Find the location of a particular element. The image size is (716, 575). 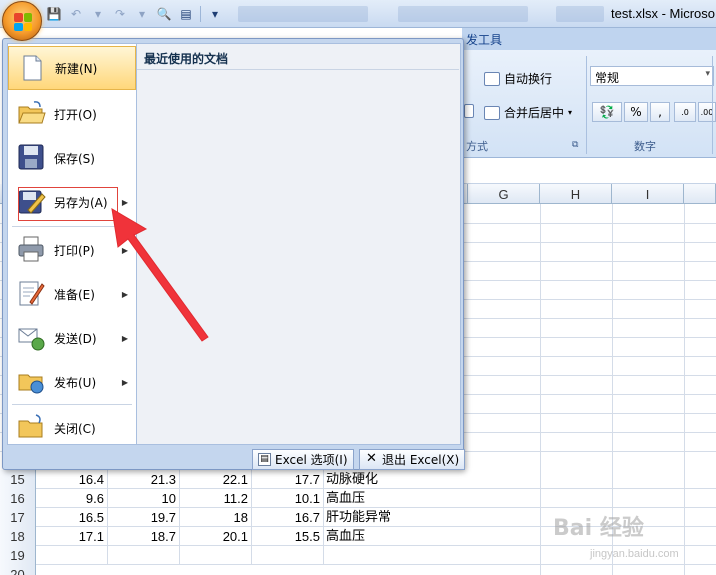

menu-item-new: 新建(N) is located at coordinates (72, 68).